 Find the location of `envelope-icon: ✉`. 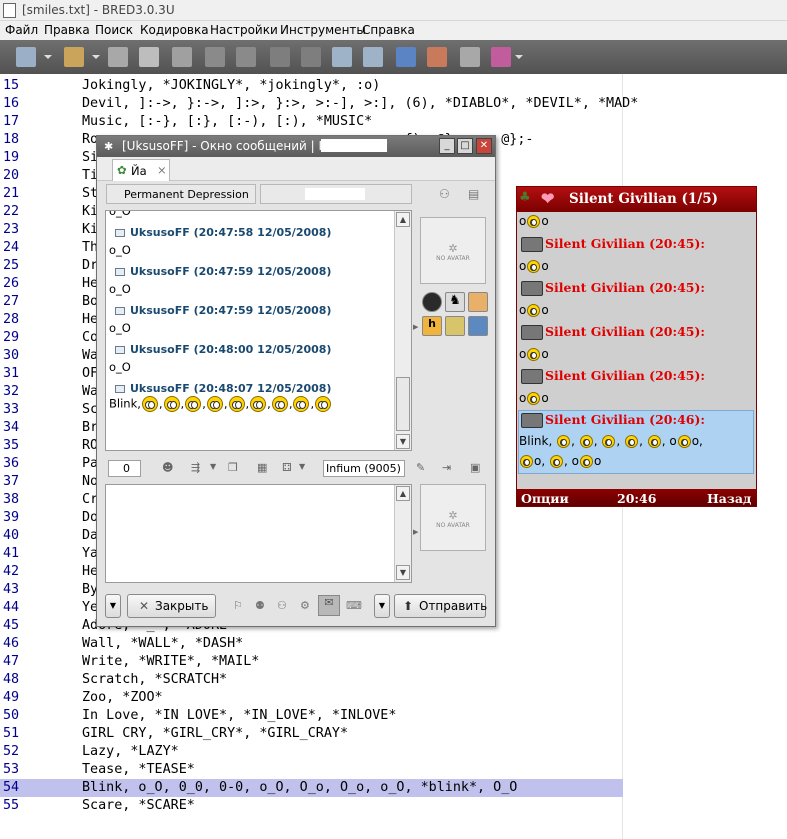

envelope-icon: ✉ is located at coordinates (329, 605).